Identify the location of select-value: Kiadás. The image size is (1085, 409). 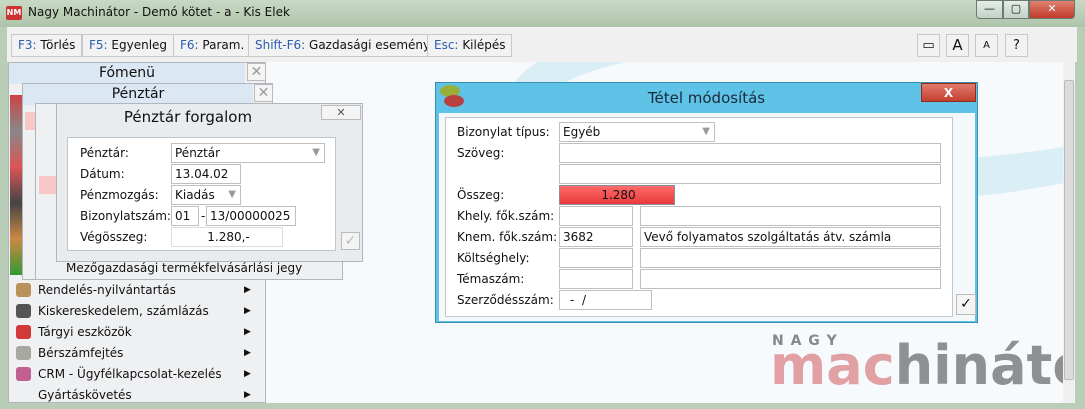
(195, 195).